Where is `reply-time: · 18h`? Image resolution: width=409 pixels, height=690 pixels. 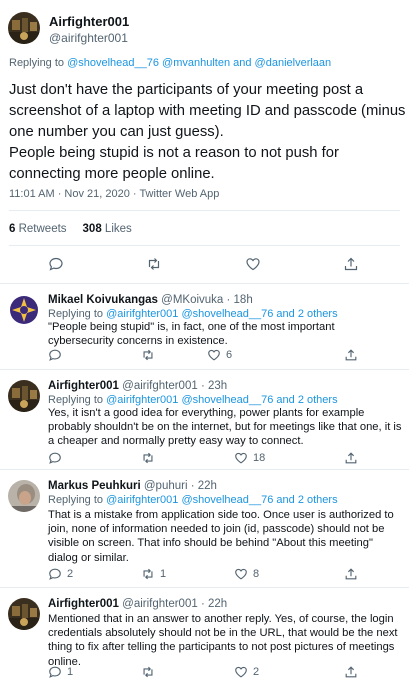 reply-time: · 18h is located at coordinates (240, 300).